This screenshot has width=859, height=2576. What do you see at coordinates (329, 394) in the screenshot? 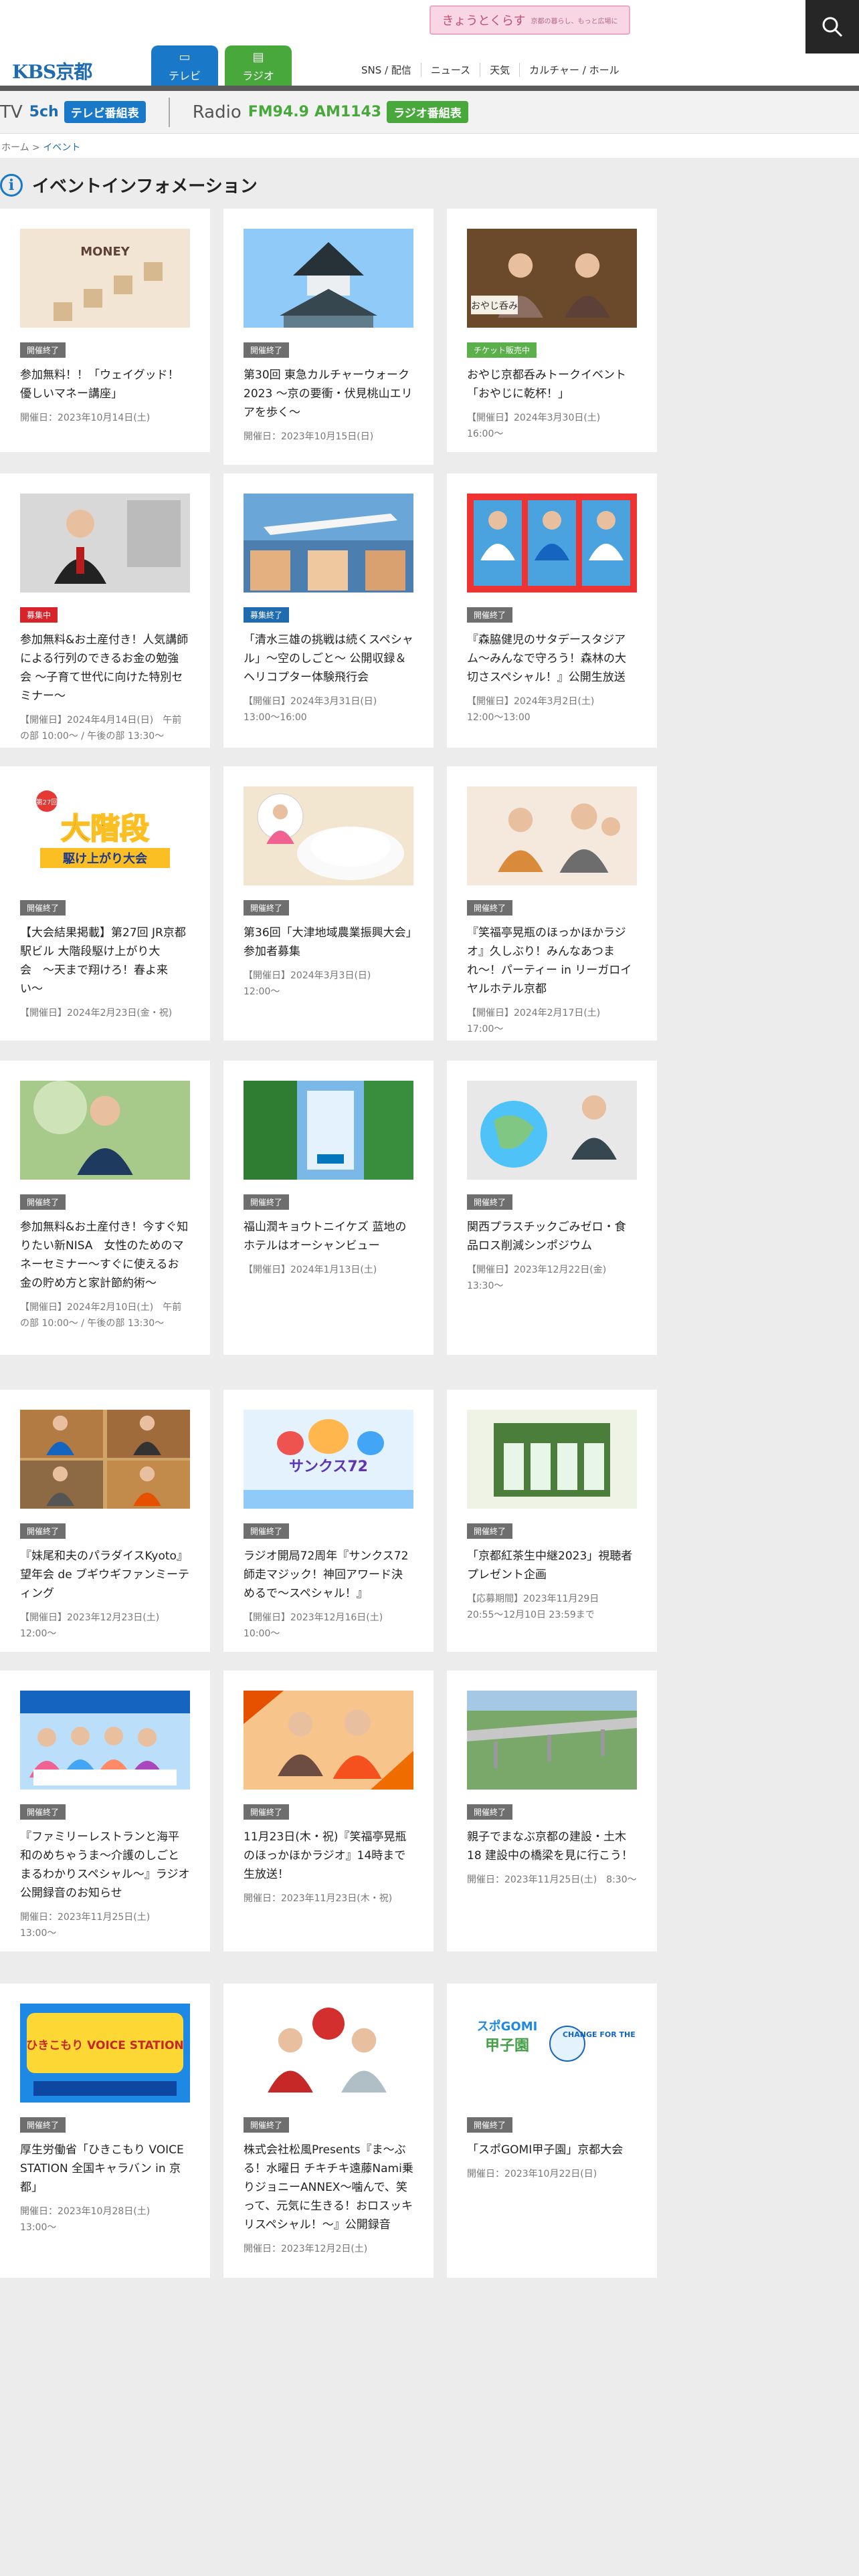
I see `event-title: 第30回 東急カルチャーウォーク2023 〜京の要衝・伏見桃山エリアを歩く〜` at bounding box center [329, 394].